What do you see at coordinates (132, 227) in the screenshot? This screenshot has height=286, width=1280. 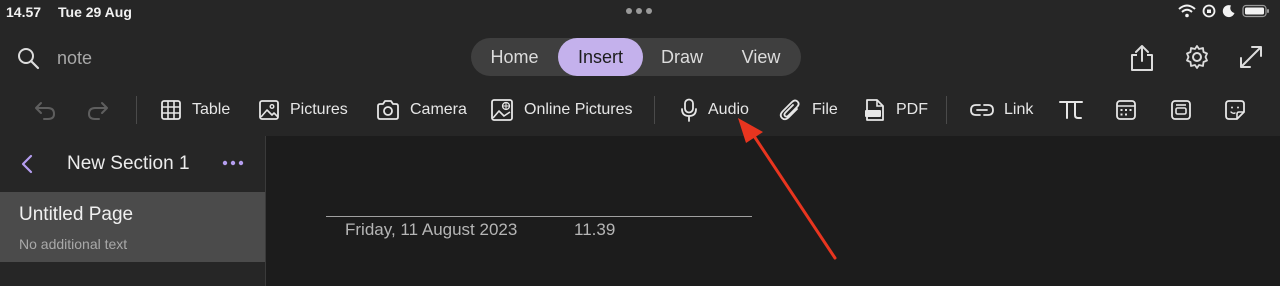 I see `page-list-item: Untitled Page No additional text` at bounding box center [132, 227].